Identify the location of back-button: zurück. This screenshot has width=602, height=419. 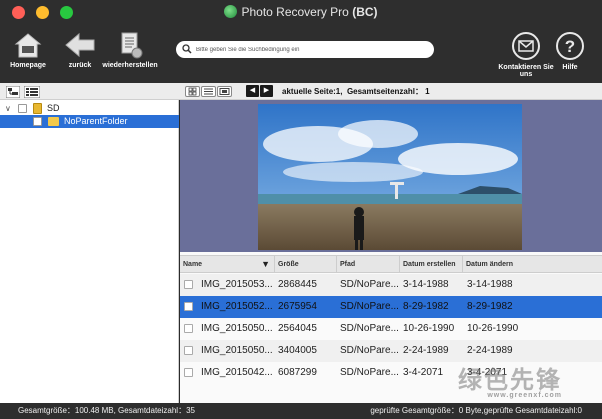
(80, 50).